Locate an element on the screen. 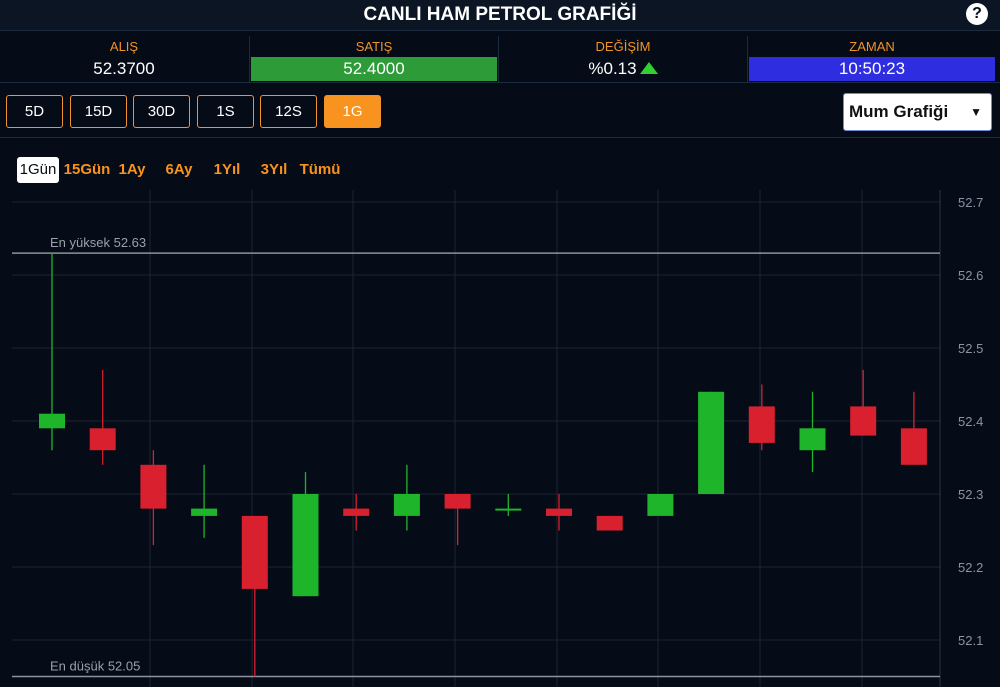 The height and width of the screenshot is (687, 1000). change-value: %0.13 is located at coordinates (612, 68).